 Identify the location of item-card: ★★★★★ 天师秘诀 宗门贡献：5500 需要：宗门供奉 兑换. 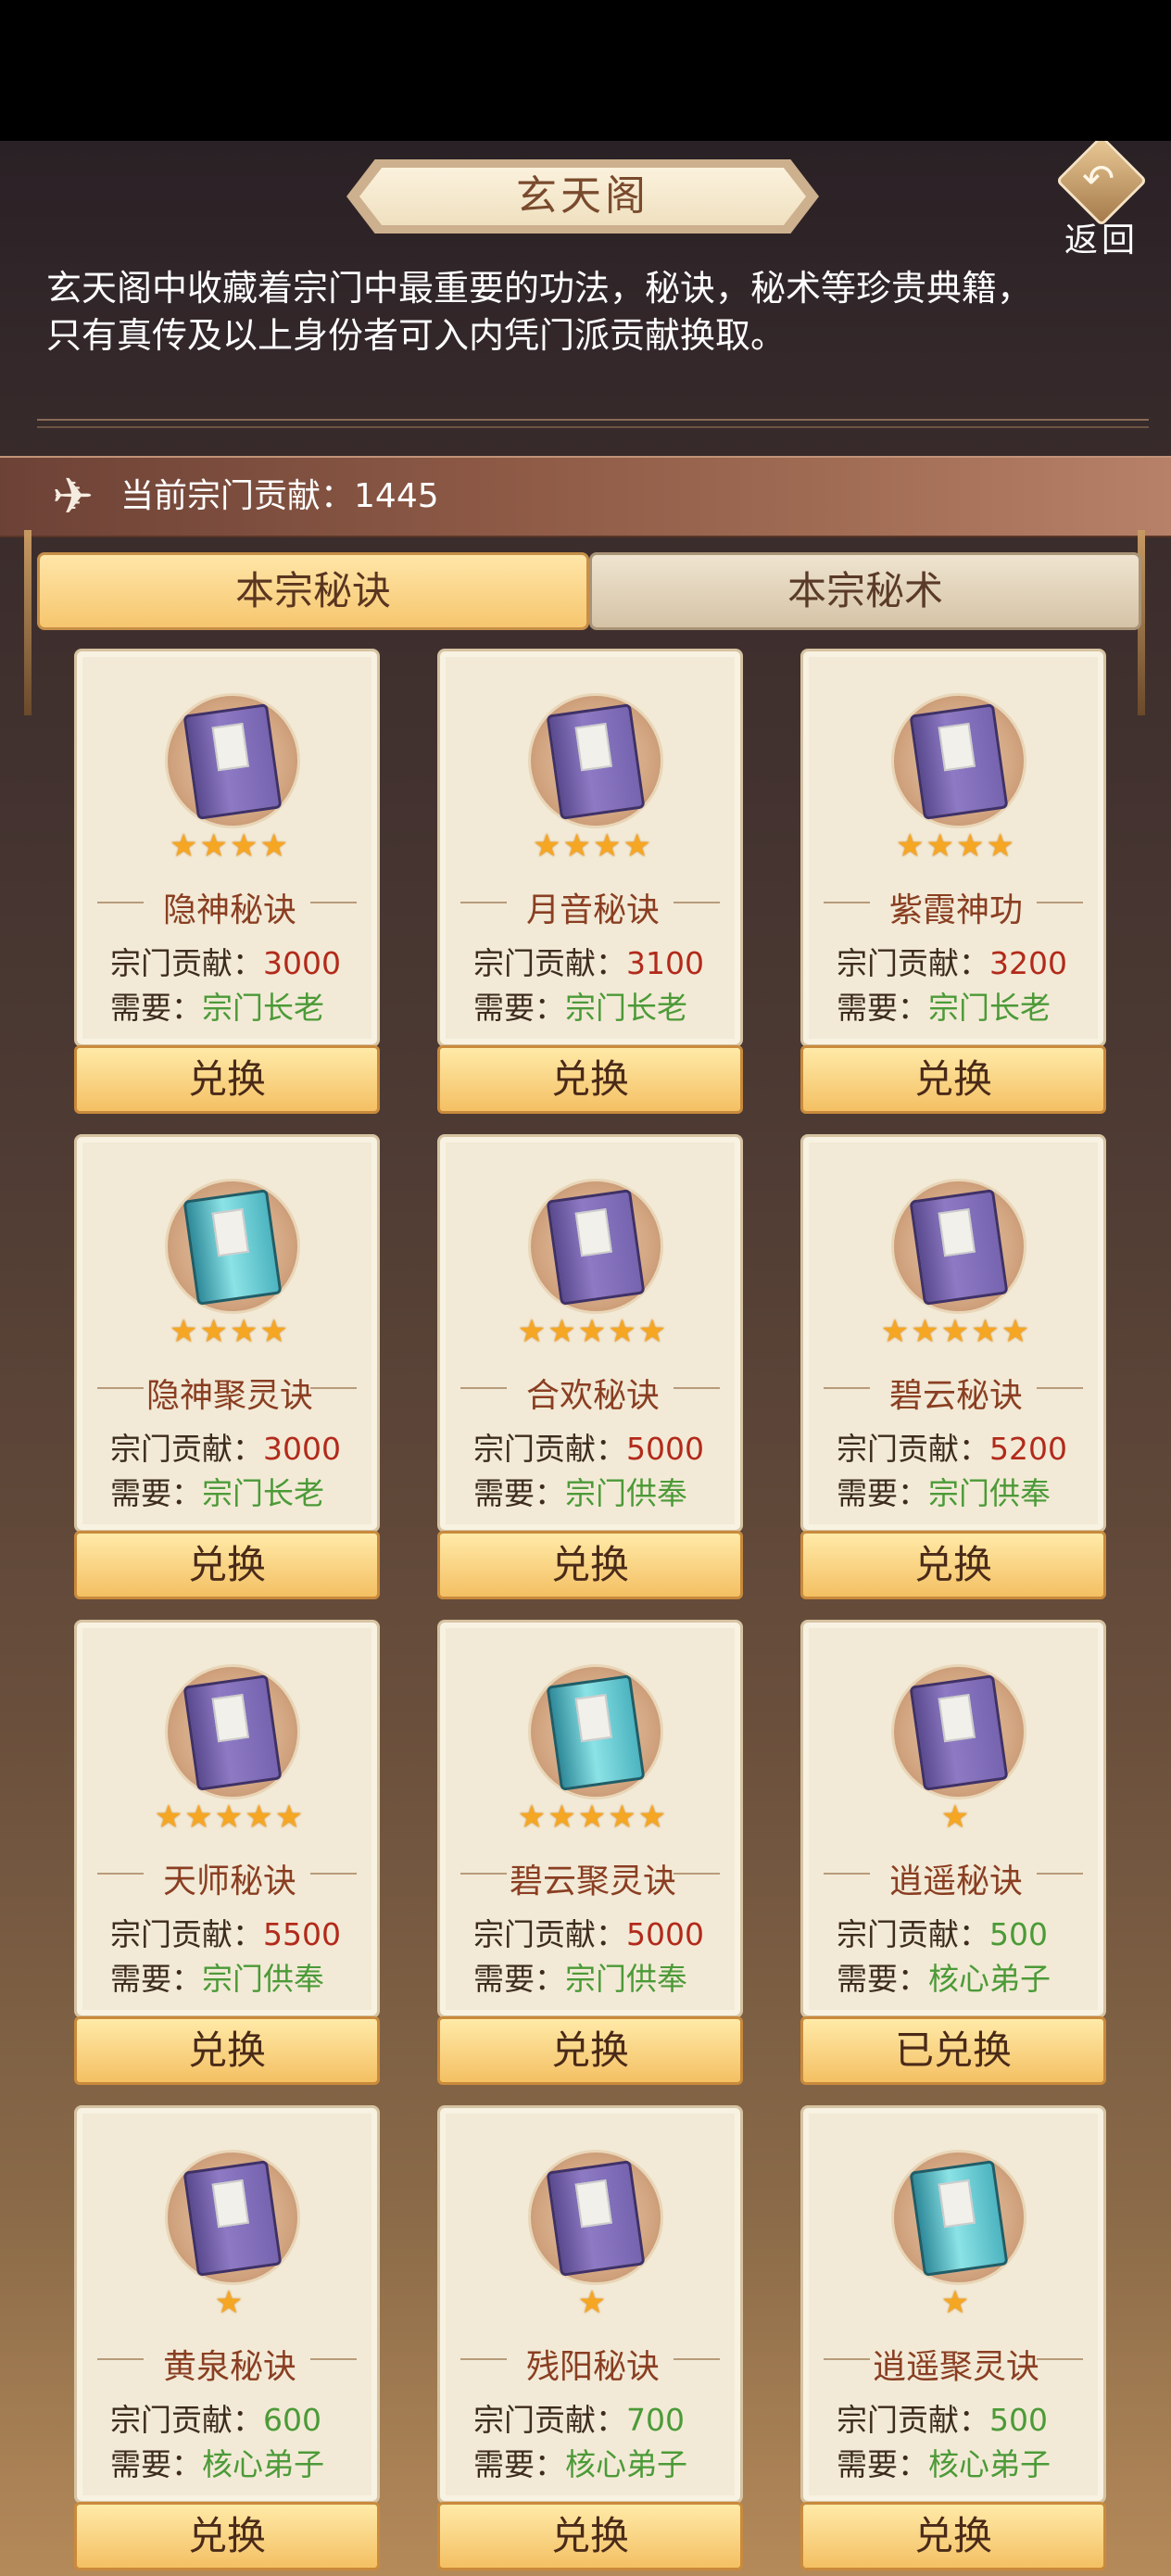
(227, 1852).